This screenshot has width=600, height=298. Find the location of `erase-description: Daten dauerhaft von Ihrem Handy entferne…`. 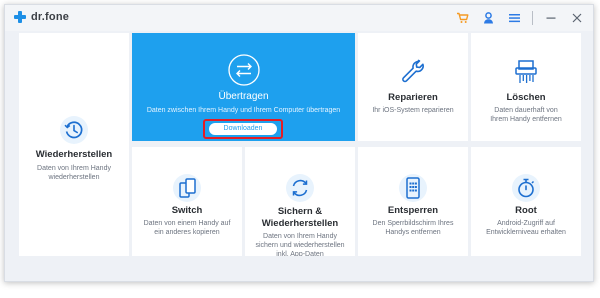

erase-description: Daten dauerhaft von Ihrem Handy entferne… is located at coordinates (526, 115).